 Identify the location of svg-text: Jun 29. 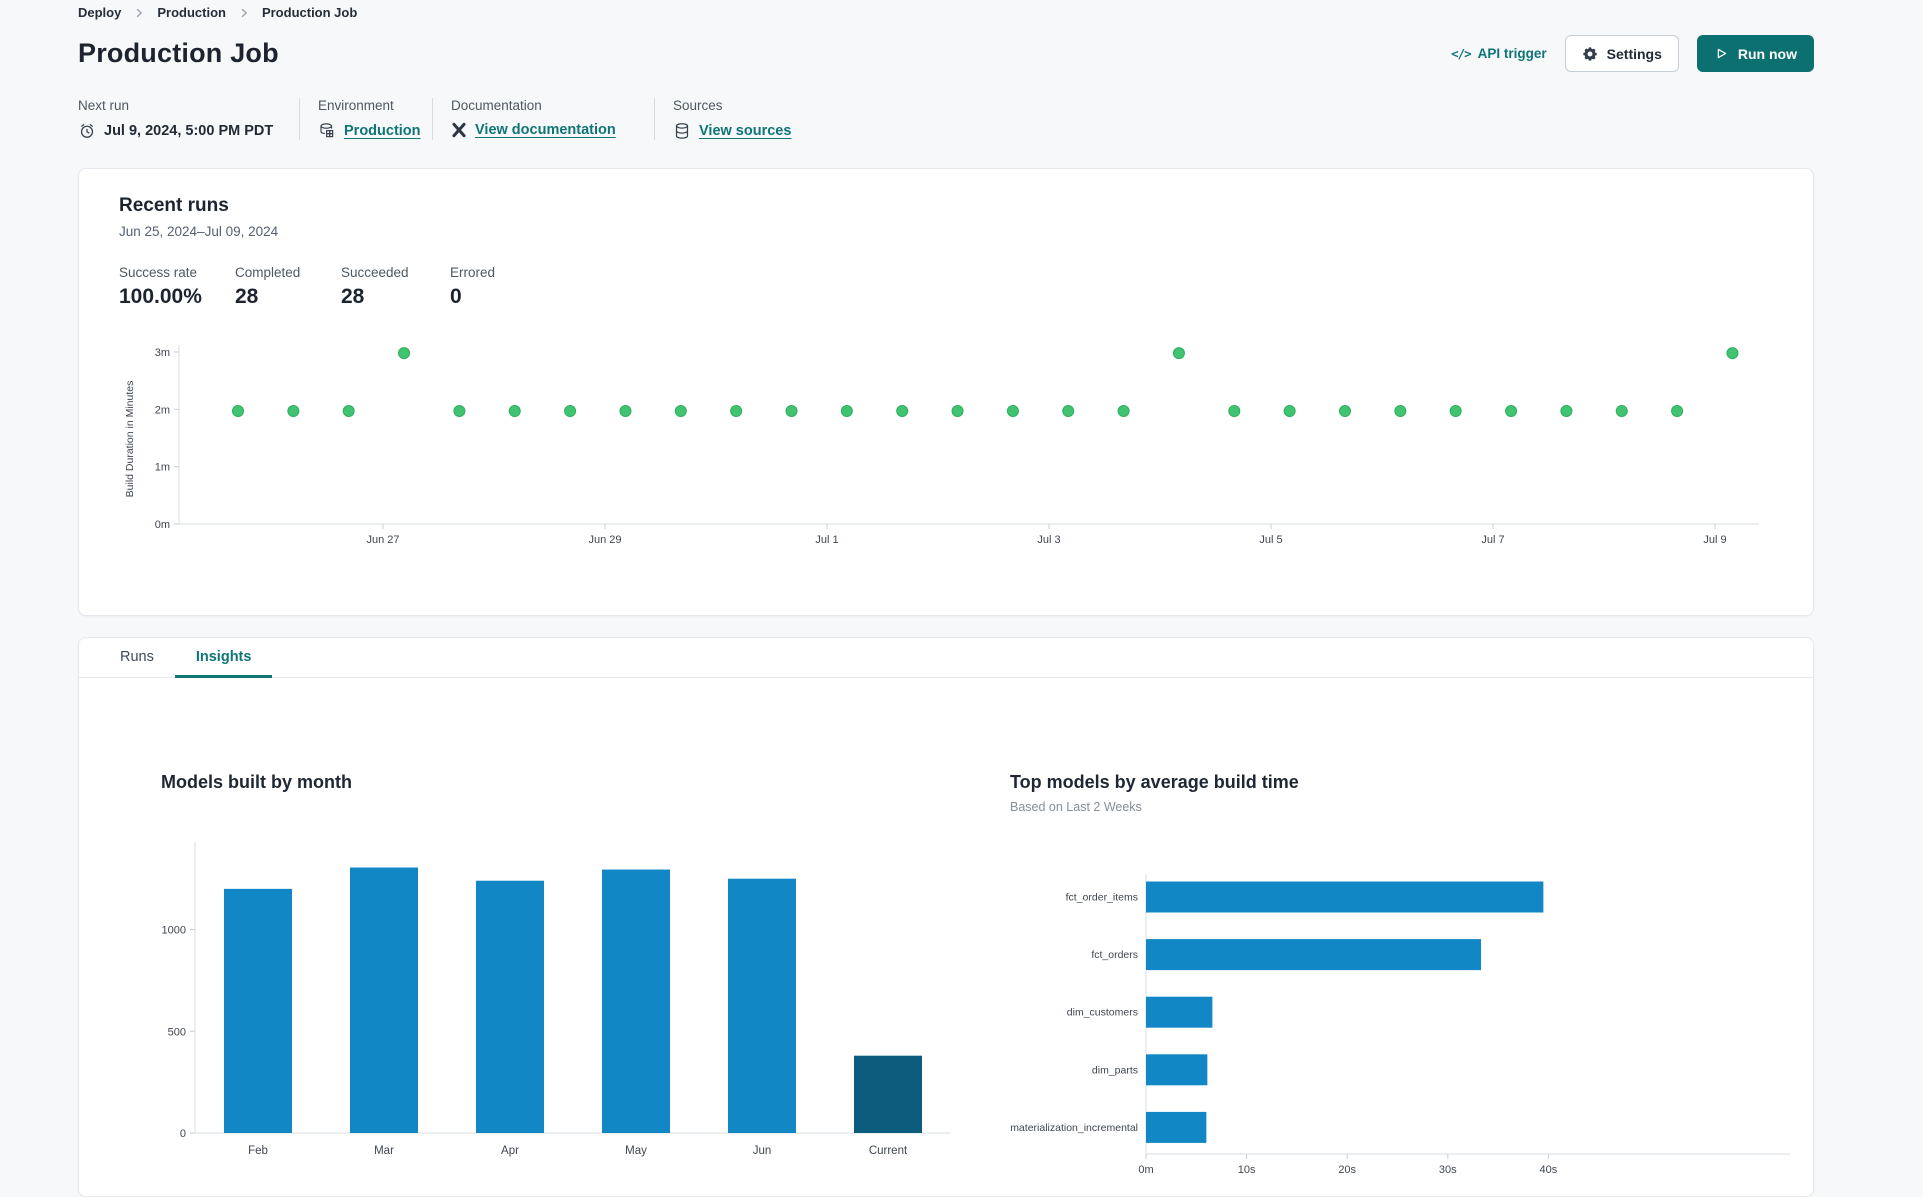
(604, 540).